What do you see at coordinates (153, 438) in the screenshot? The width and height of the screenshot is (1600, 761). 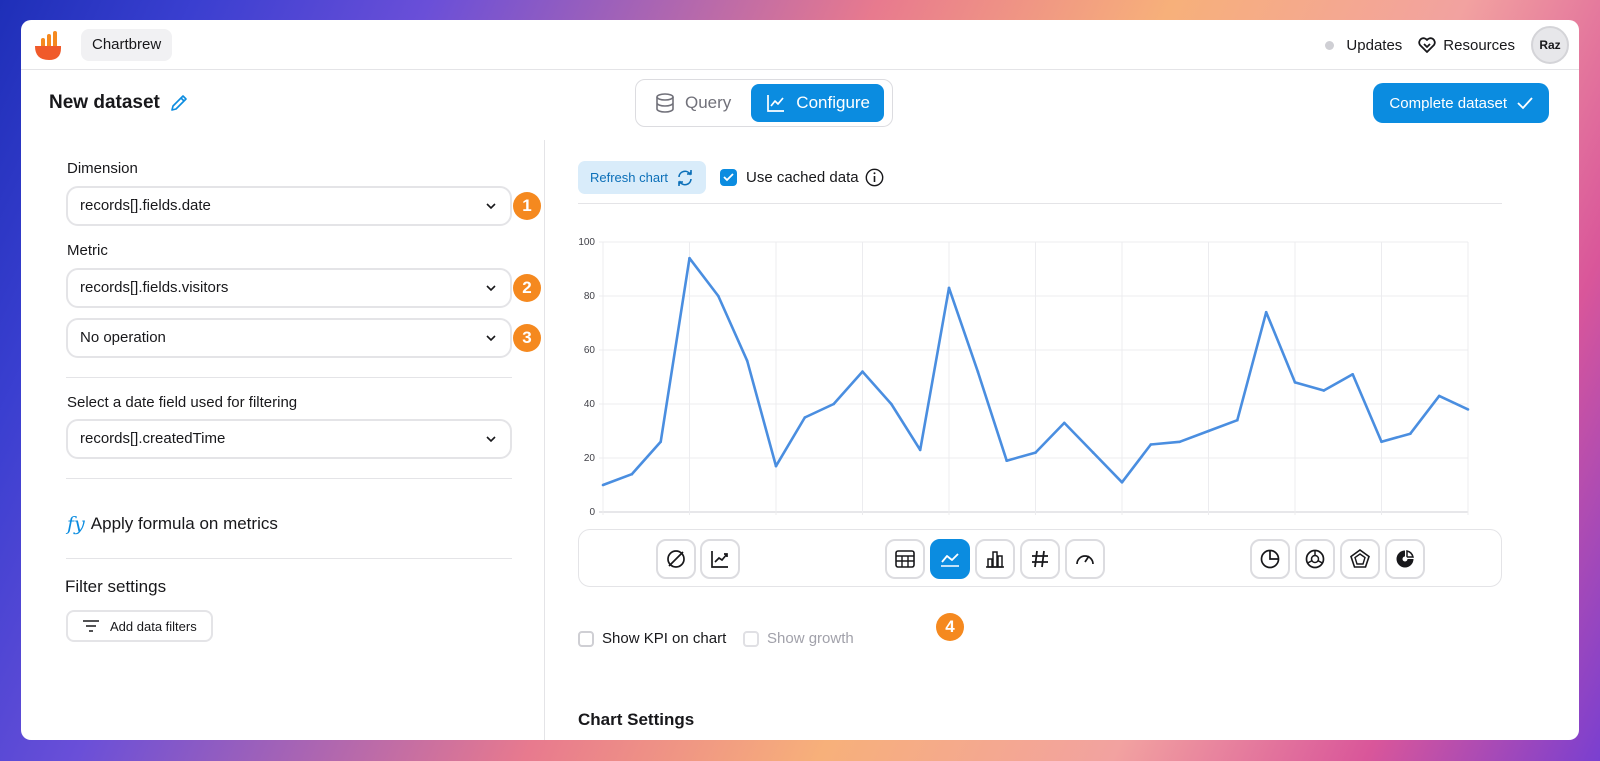 I see `date-field-value: records[].createdTime` at bounding box center [153, 438].